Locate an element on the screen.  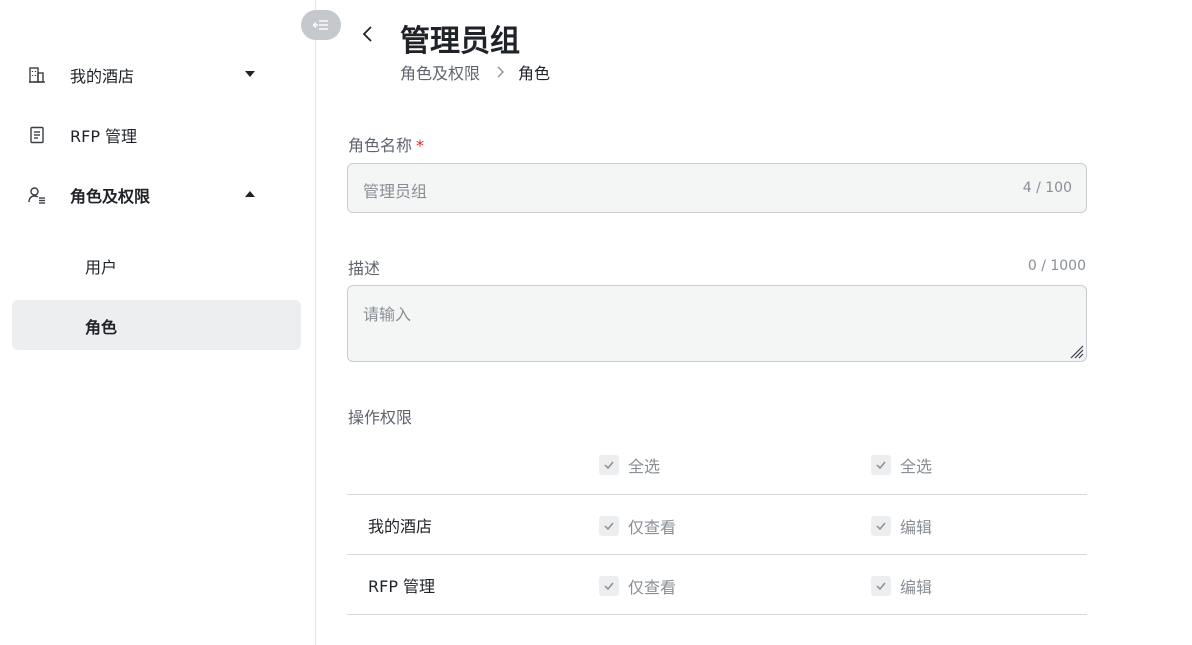
sidebar-item-label: RFP 管理 is located at coordinates (104, 136).